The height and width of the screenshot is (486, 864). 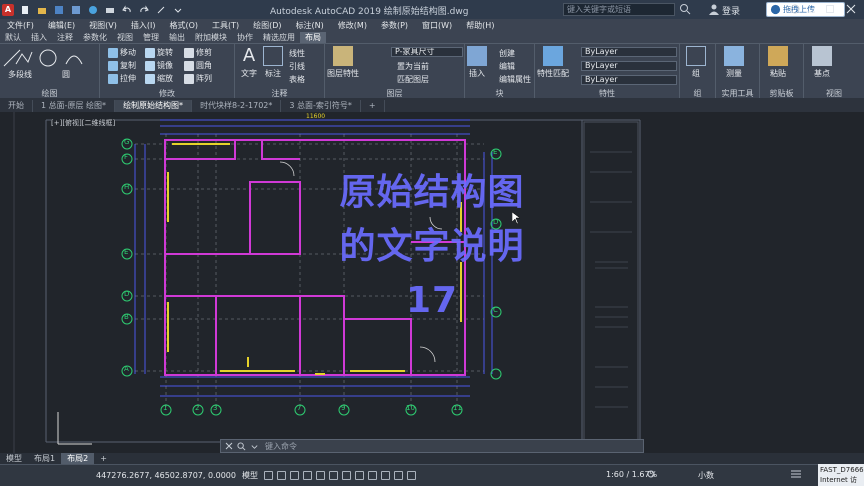 What do you see at coordinates (714, 9) in the screenshot?
I see `user-icon` at bounding box center [714, 9].